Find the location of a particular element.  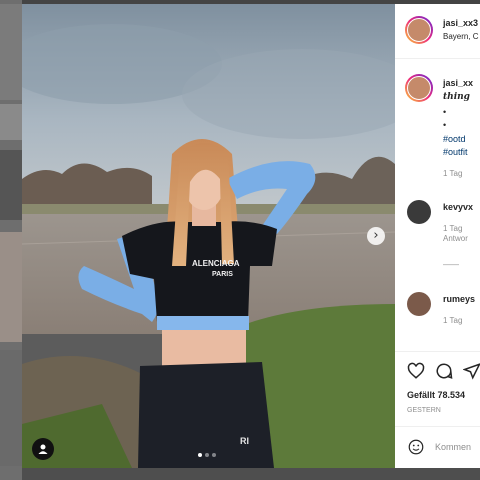

reply-button: Antwor is located at coordinates (455, 238).